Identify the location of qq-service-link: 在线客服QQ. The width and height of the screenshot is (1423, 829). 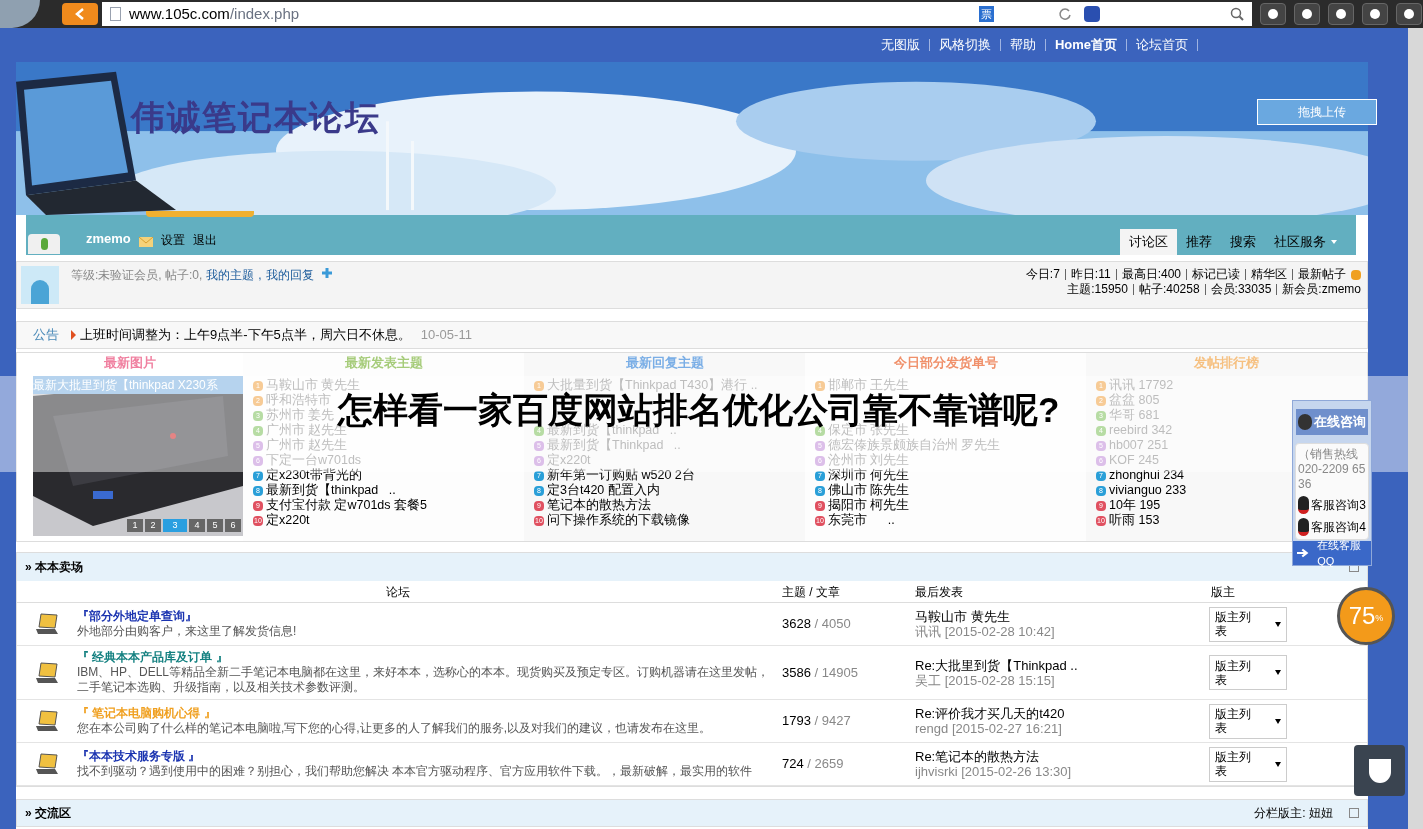
(1332, 553).